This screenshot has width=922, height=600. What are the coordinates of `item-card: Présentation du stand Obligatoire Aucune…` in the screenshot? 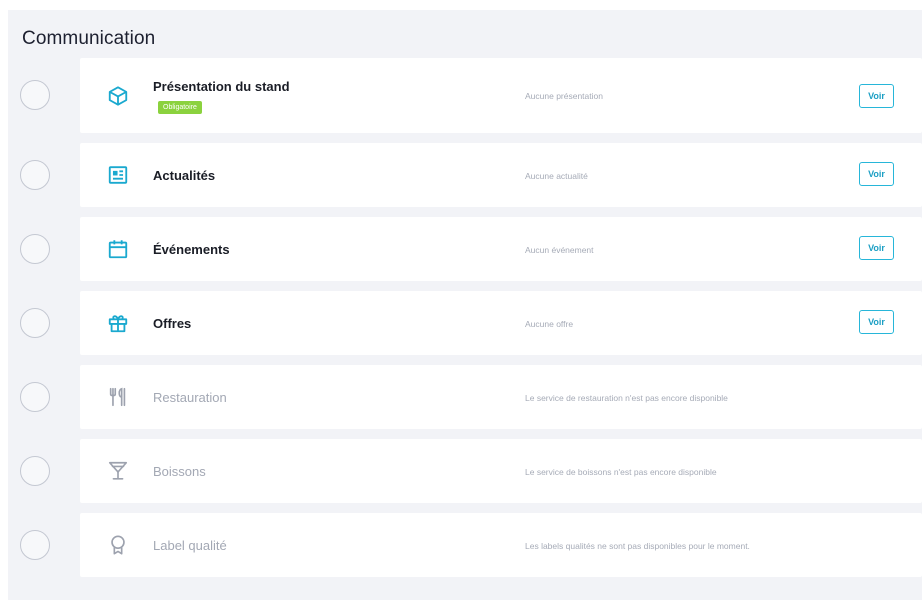 It's located at (501, 95).